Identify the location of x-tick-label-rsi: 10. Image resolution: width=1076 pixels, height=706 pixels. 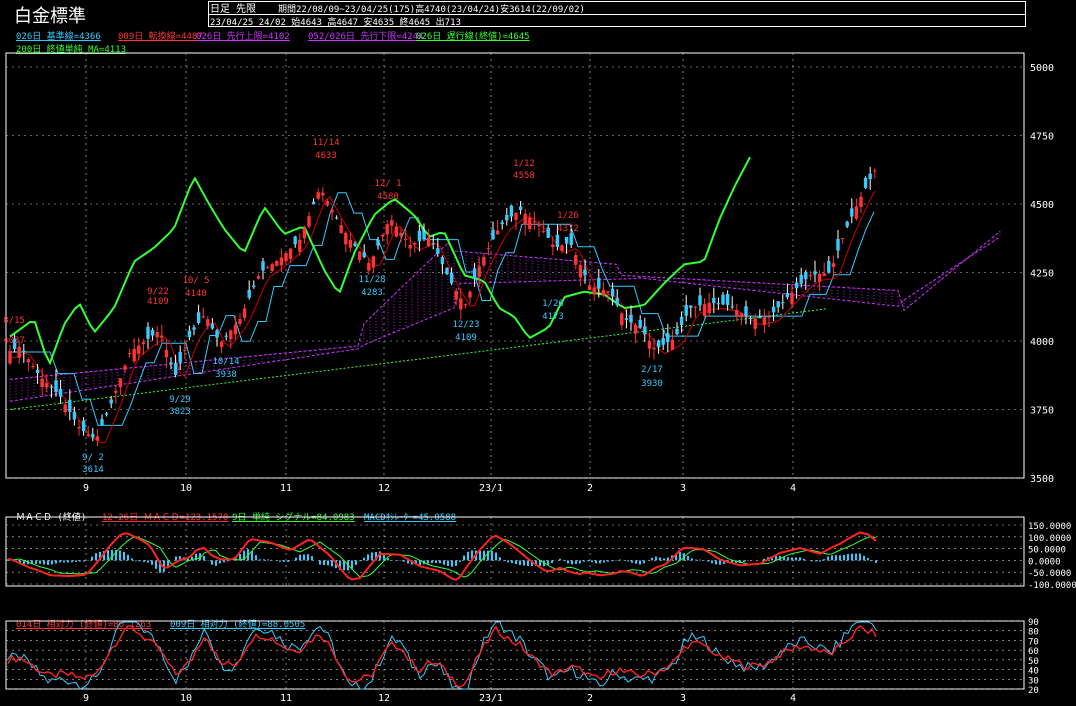
(186, 698).